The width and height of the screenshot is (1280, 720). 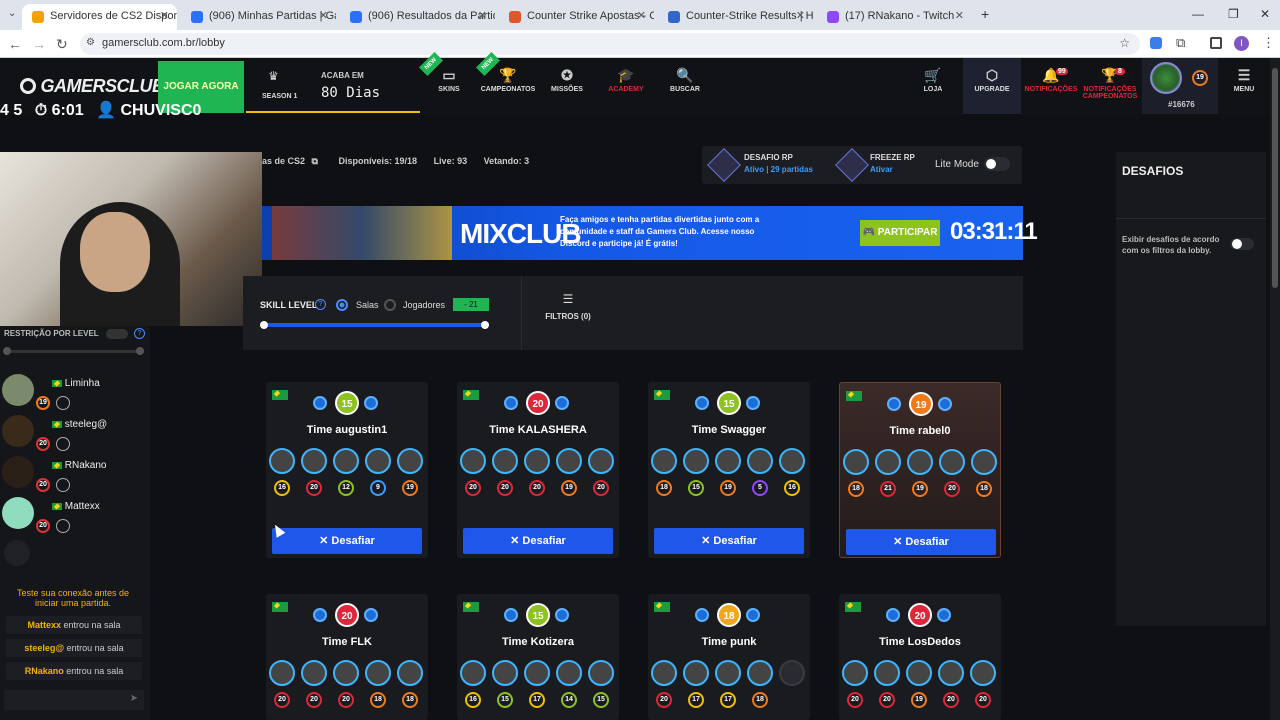 I want to click on user-profile: 19 #16676, so click(x=1180, y=86).